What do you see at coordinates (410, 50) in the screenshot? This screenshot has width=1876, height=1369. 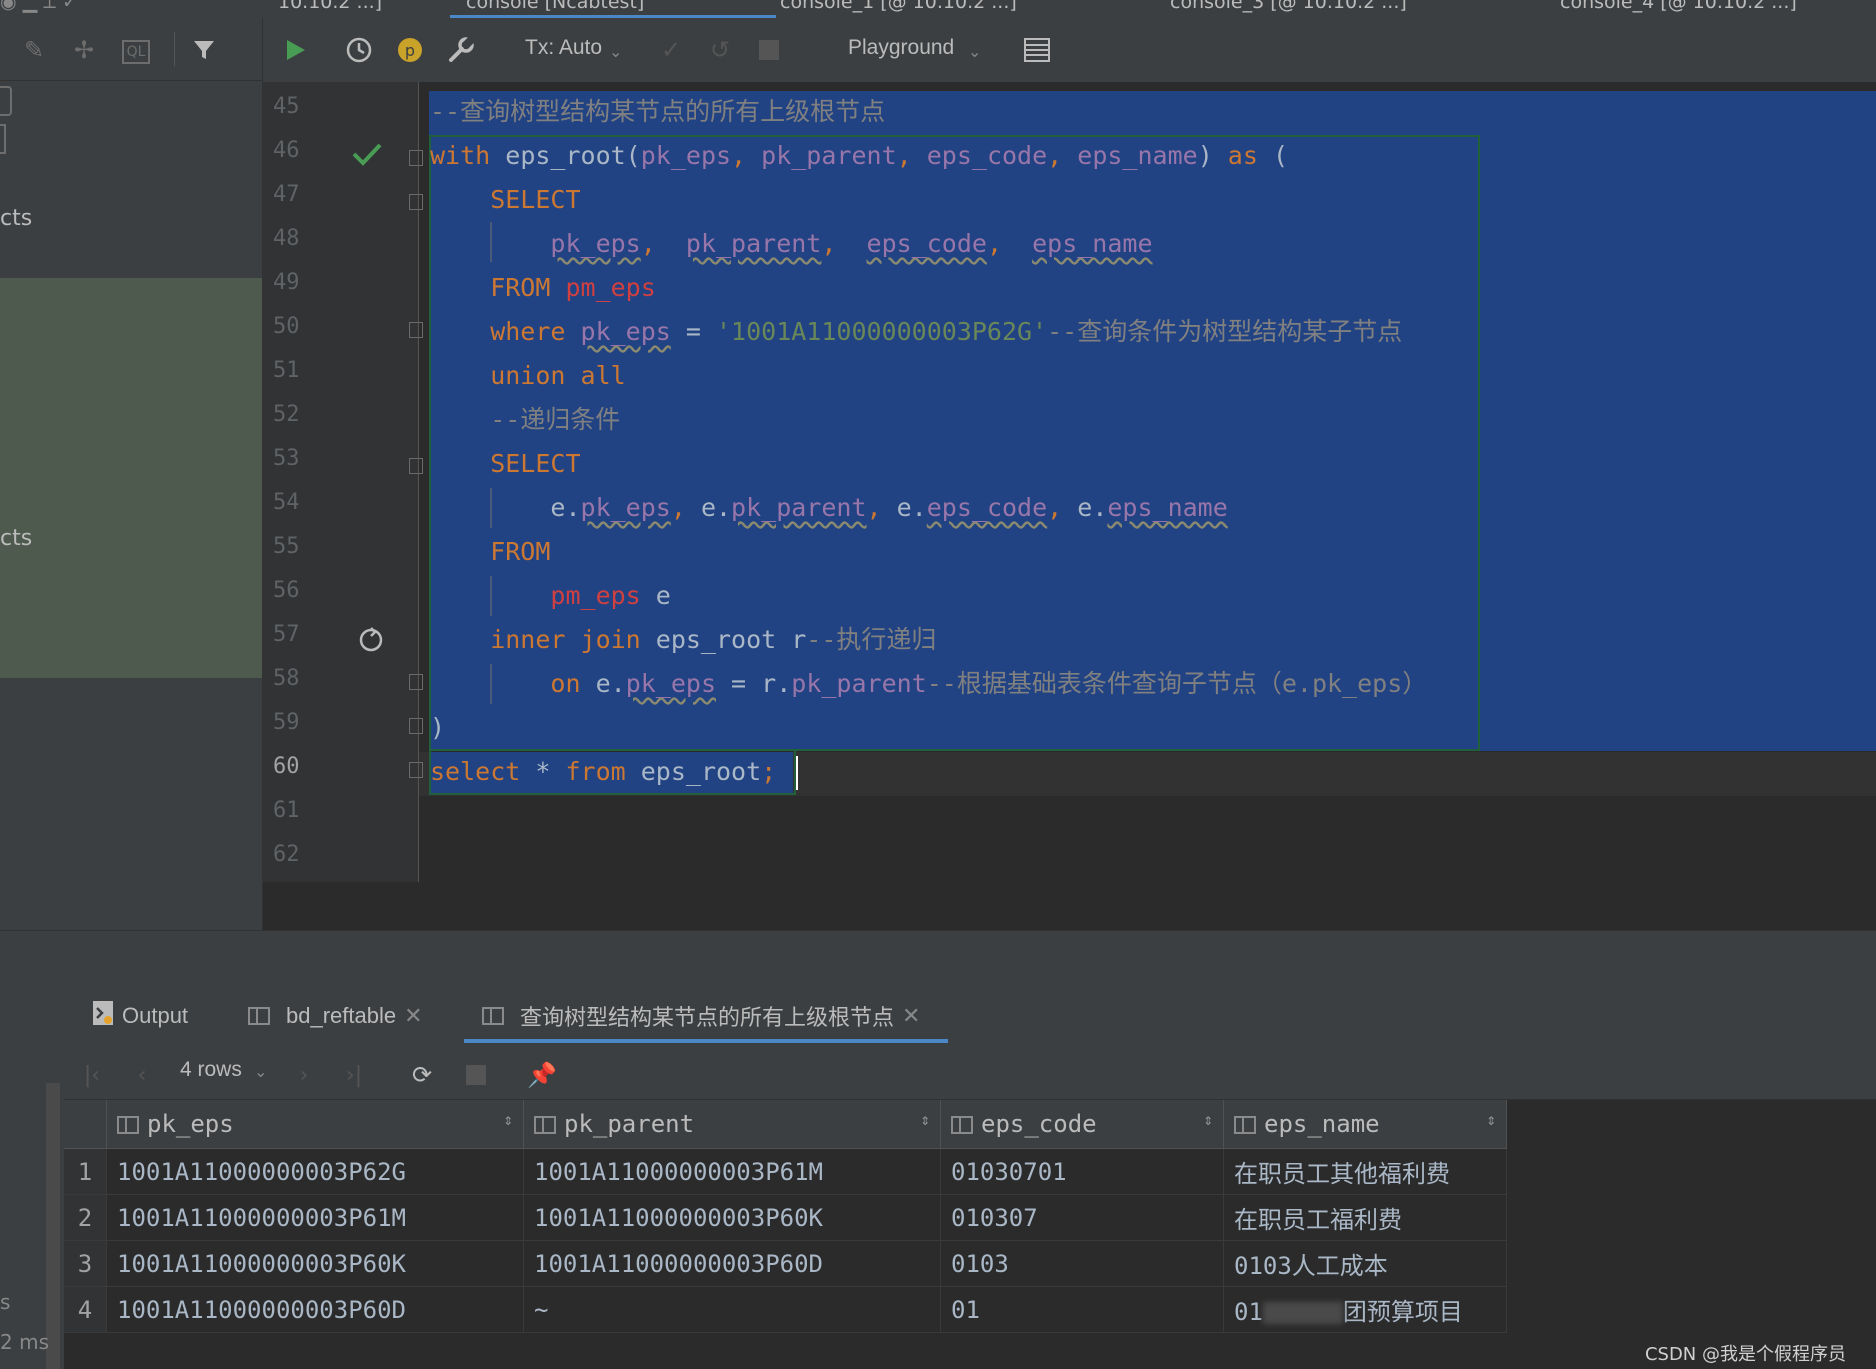 I see `p-badge-icon: p` at bounding box center [410, 50].